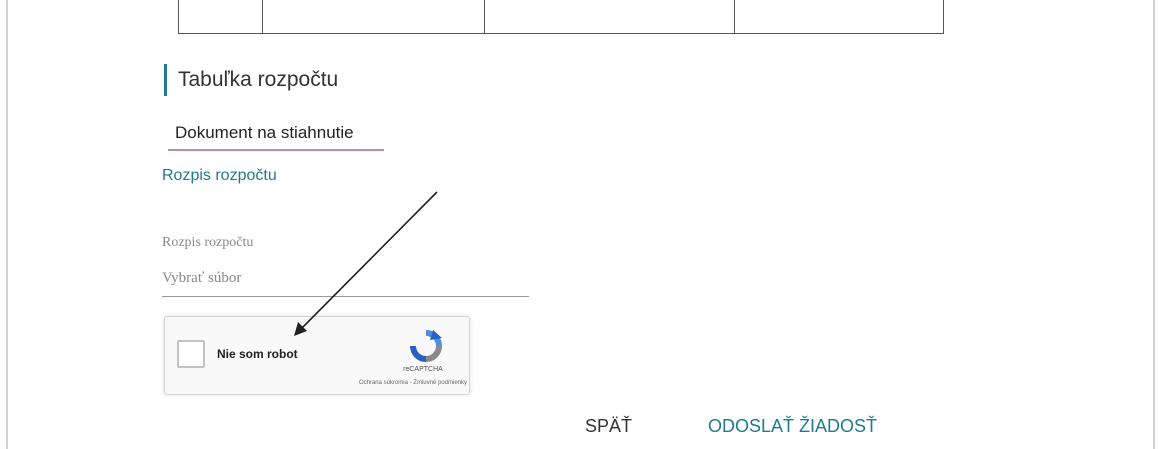 The image size is (1158, 449). What do you see at coordinates (608, 426) in the screenshot?
I see `back-button: SPÄŤ` at bounding box center [608, 426].